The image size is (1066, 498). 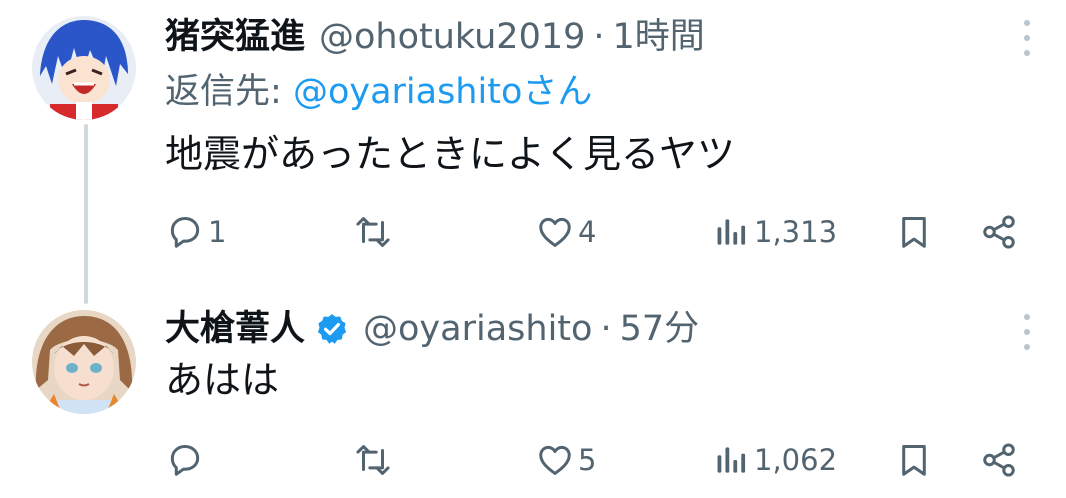 I want to click on like-button: 4, so click(x=566, y=232).